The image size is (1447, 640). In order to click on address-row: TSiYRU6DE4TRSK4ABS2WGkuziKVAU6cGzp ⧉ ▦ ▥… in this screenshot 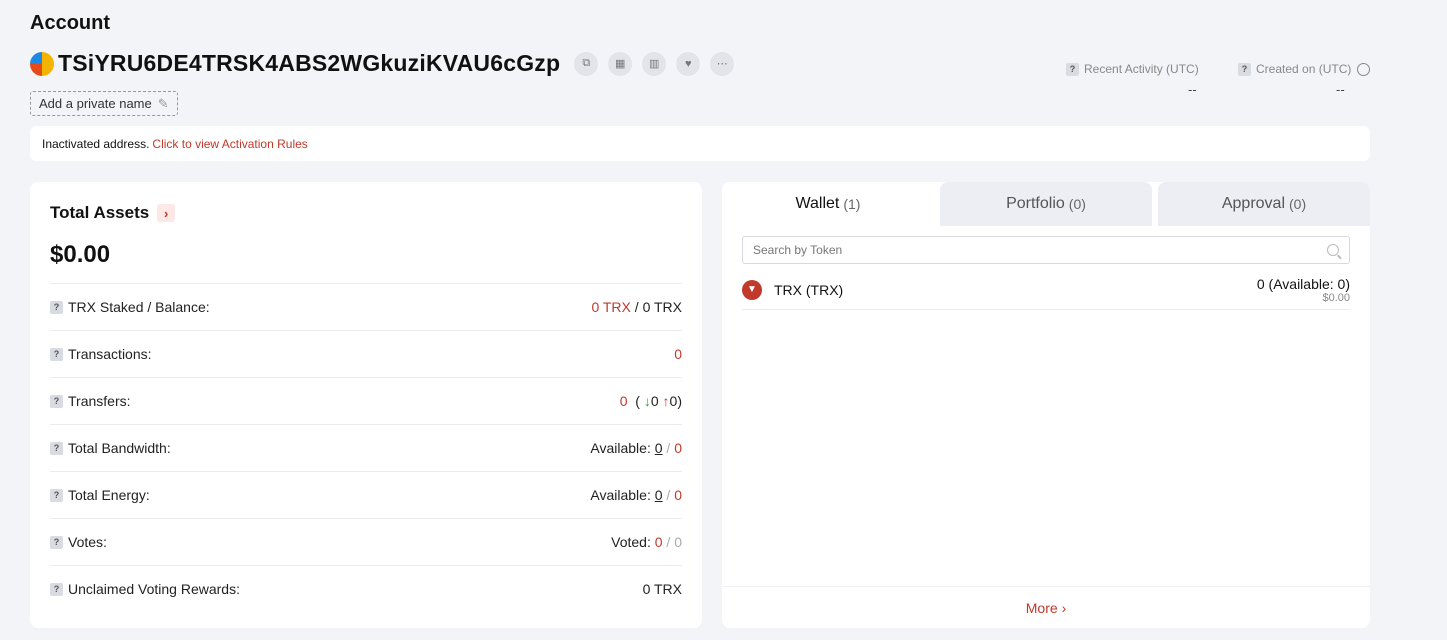, I will do `click(382, 63)`.